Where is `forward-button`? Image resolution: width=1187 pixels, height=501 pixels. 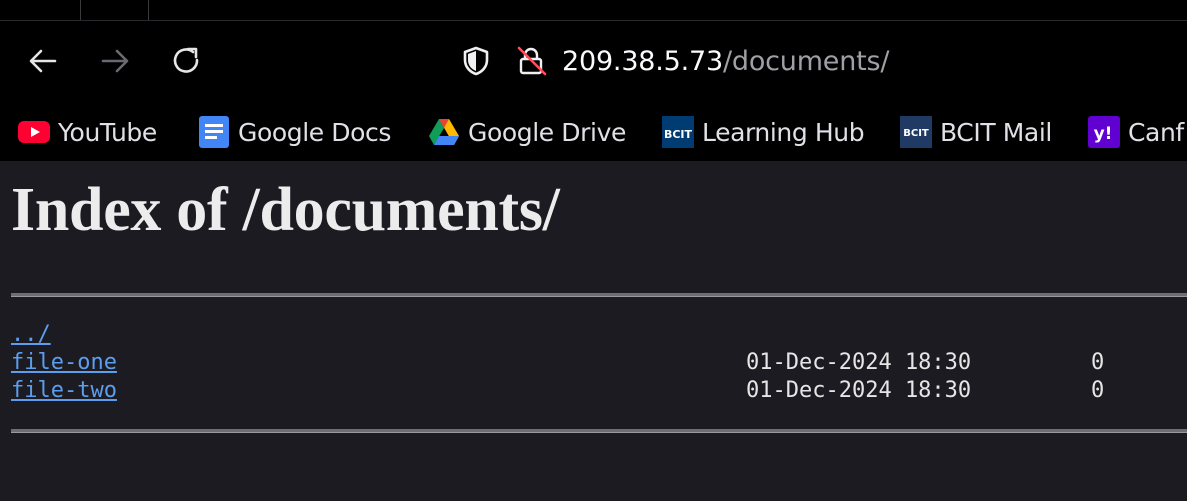 forward-button is located at coordinates (115, 61).